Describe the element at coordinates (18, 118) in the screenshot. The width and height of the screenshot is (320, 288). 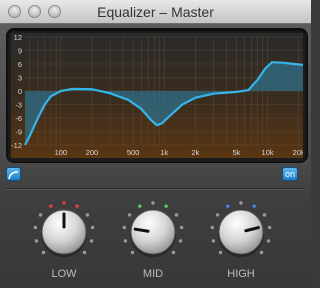
I see `y-tick-label: -6` at that location.